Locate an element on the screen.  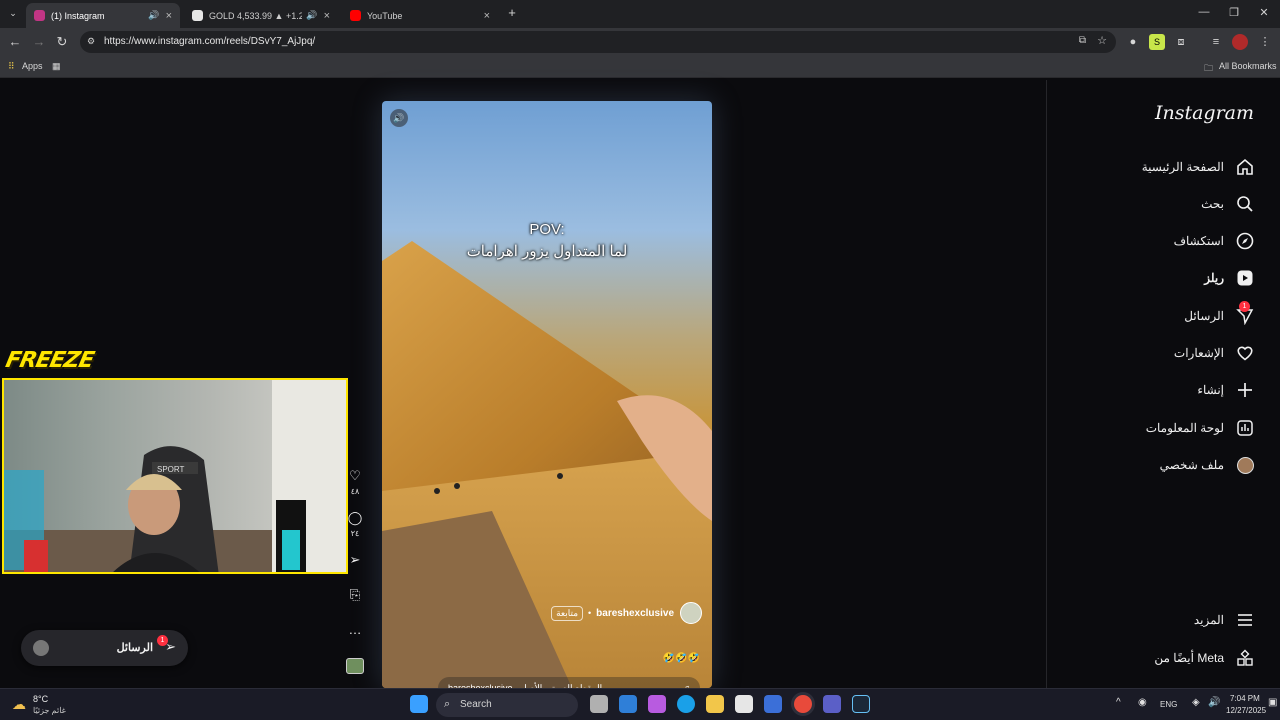
discord-icon: ◉ is located at coordinates (1142, 702).